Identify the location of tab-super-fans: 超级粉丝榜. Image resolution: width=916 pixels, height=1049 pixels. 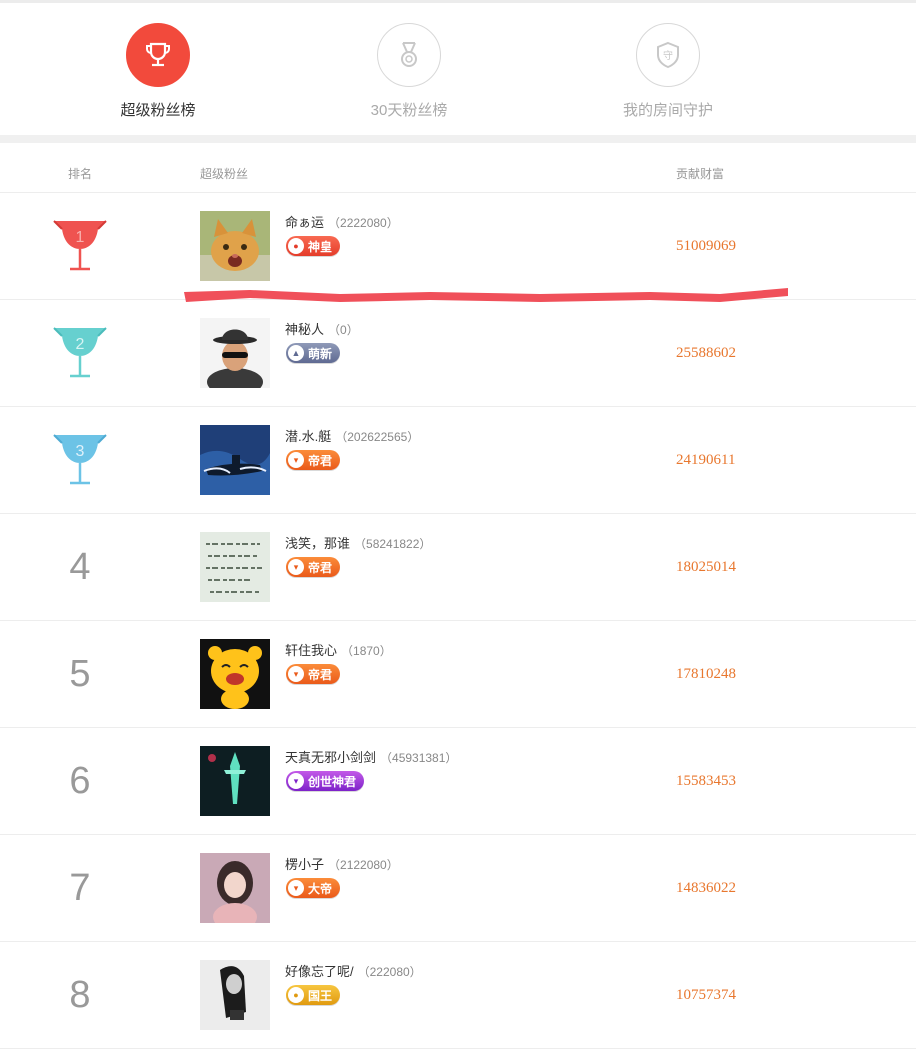
(158, 71).